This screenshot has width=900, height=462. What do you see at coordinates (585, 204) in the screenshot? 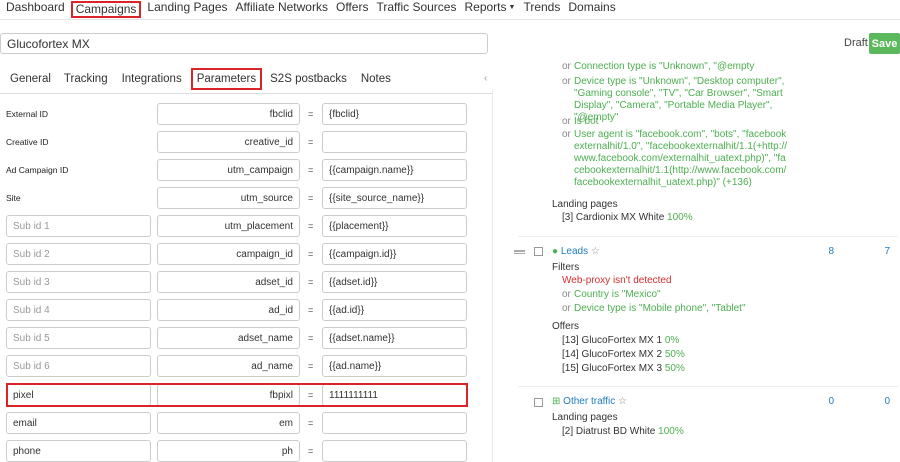
I see `landing-pages-label: Landing pages` at bounding box center [585, 204].